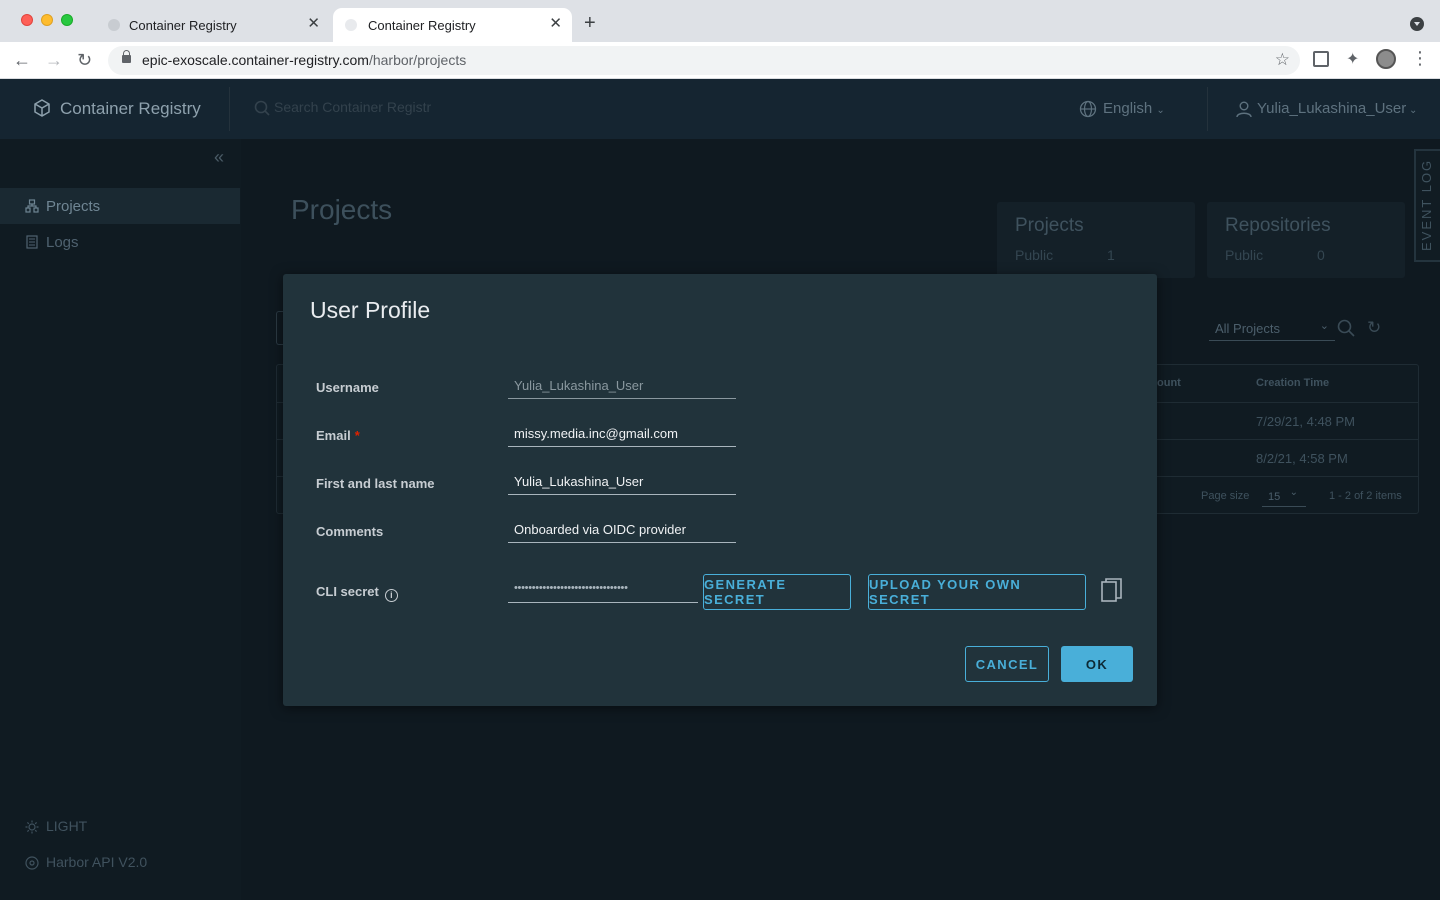 This screenshot has height=900, width=1440. What do you see at coordinates (1244, 109) in the screenshot?
I see `user-icon` at bounding box center [1244, 109].